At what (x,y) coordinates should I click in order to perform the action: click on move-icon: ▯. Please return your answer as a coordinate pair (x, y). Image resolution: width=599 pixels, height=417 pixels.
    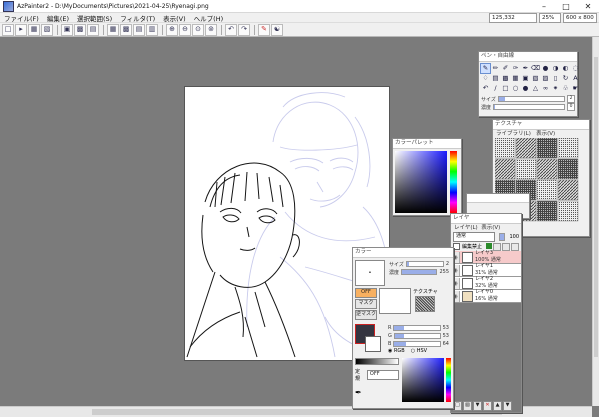
    Looking at the image, I should click on (555, 78).